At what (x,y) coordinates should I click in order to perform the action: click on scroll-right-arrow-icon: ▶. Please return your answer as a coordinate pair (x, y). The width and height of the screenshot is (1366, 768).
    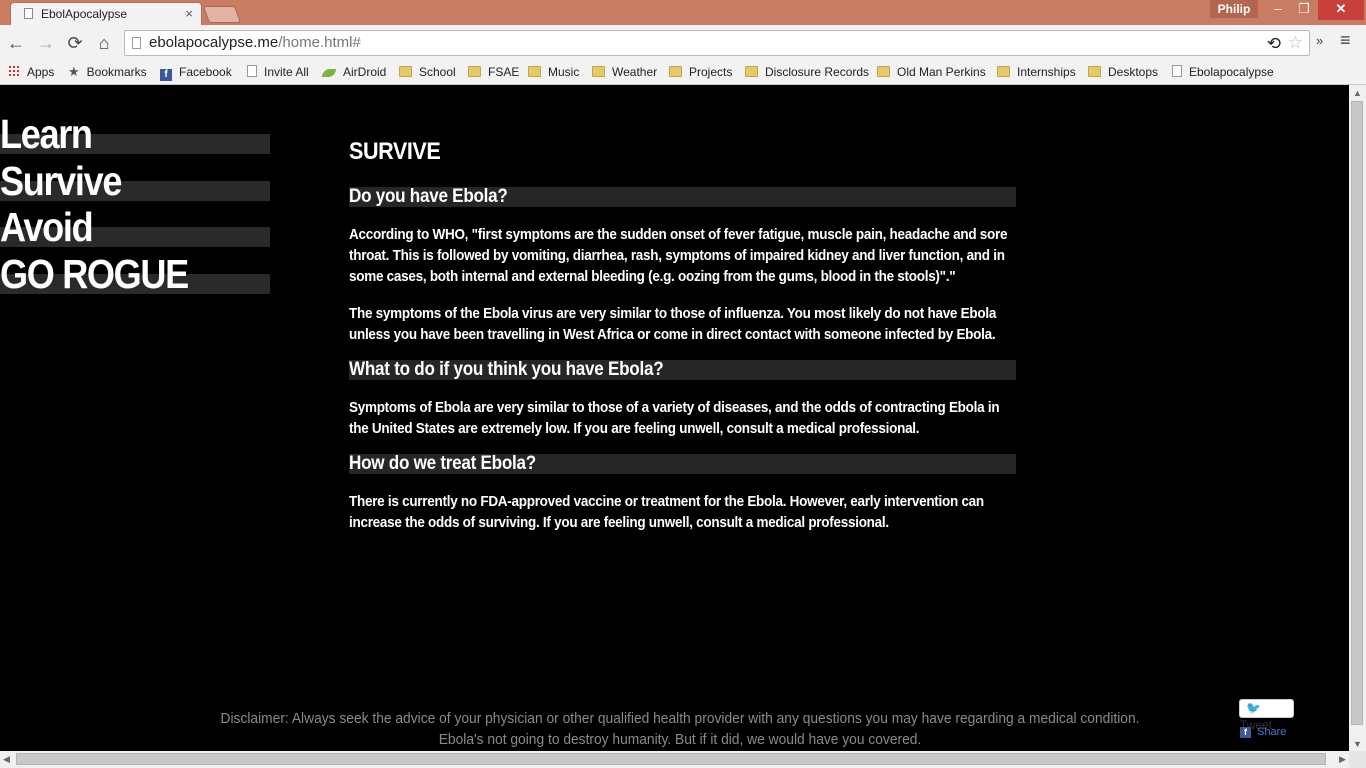
    Looking at the image, I should click on (1342, 759).